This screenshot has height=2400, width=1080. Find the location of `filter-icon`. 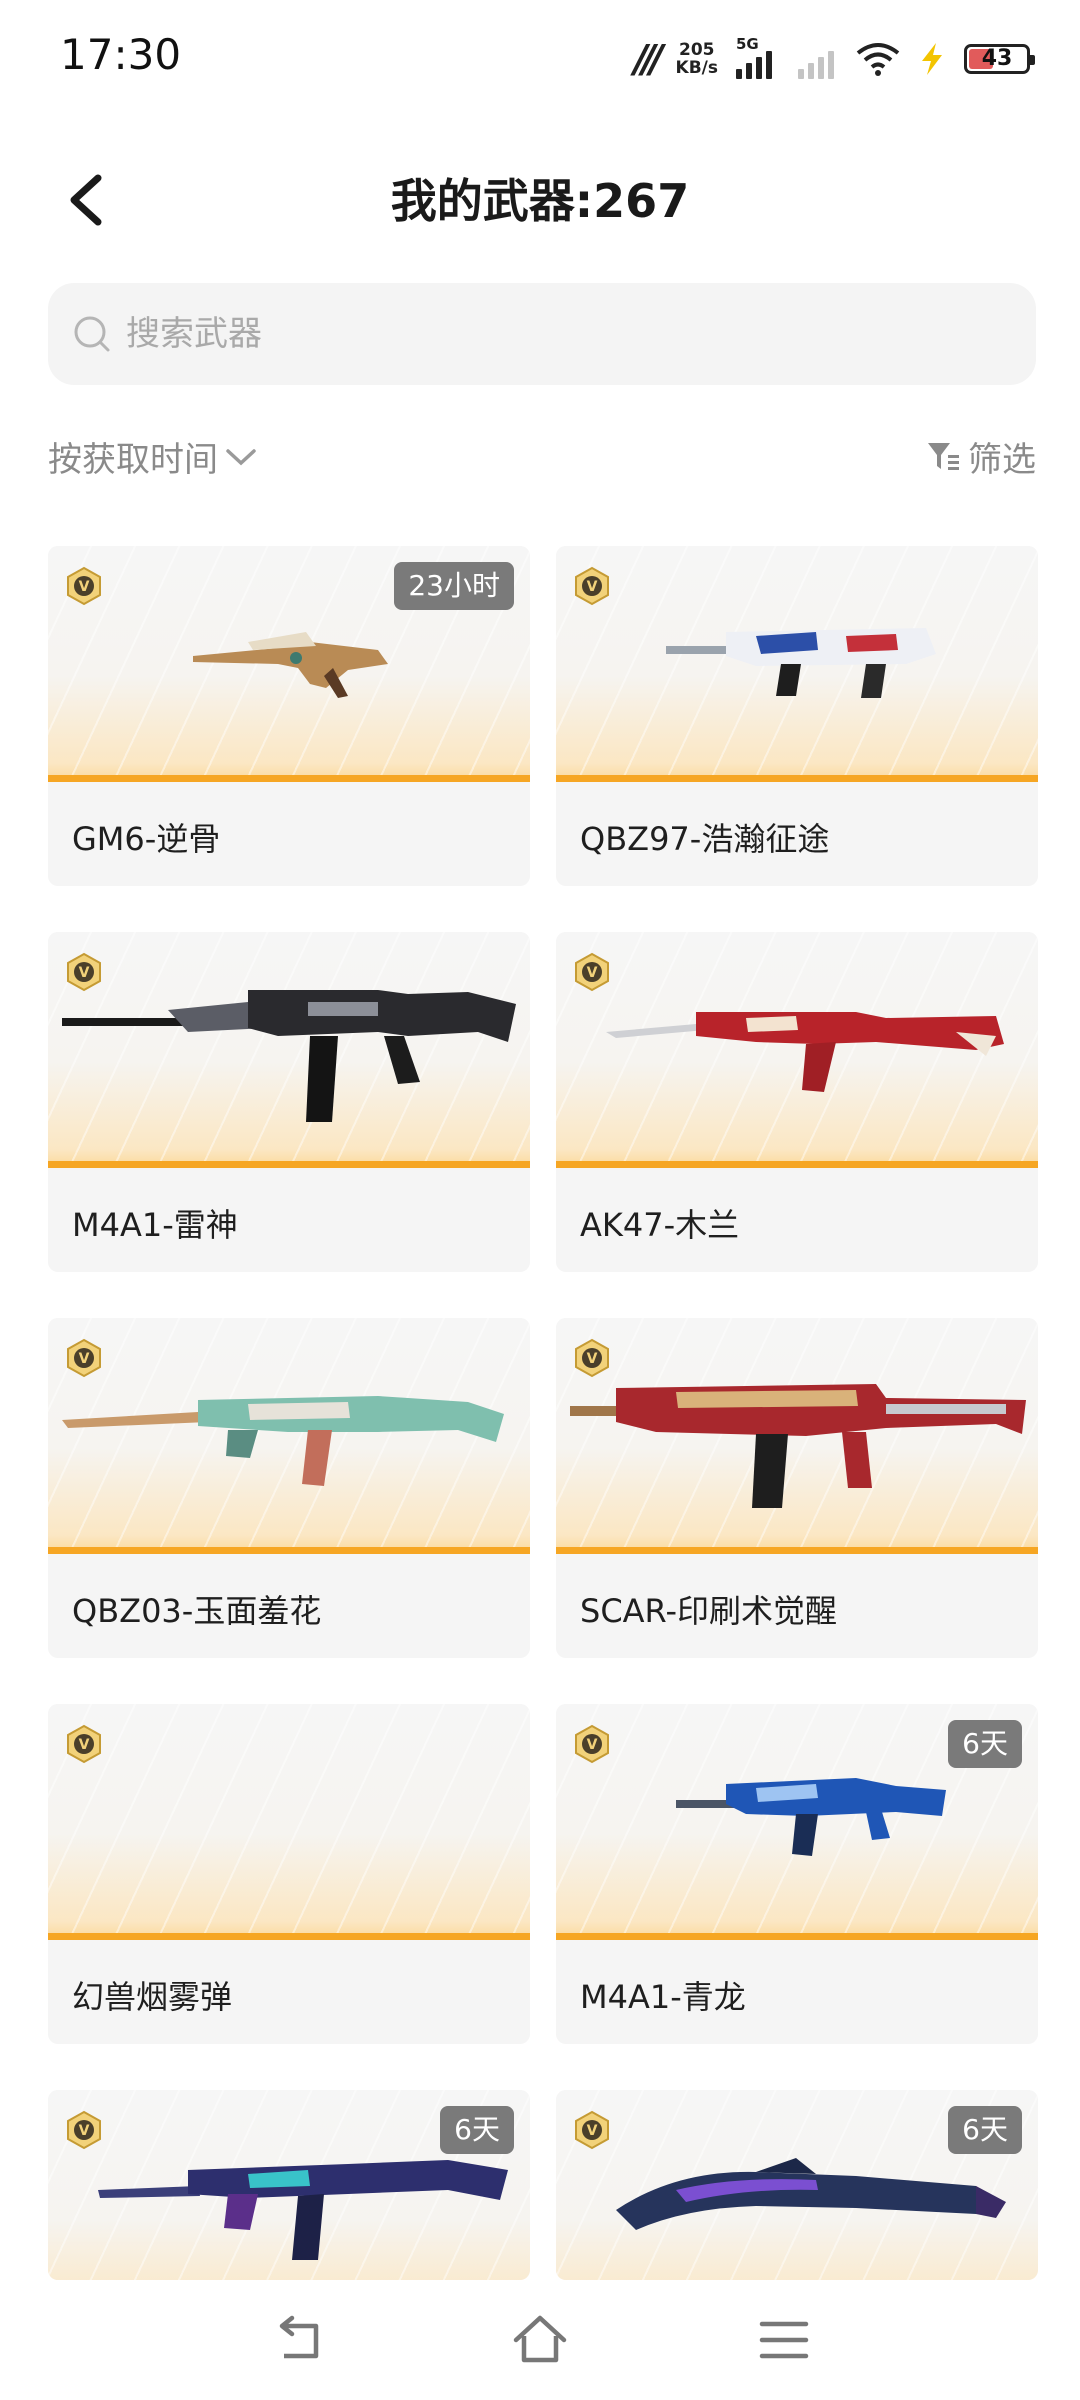

filter-icon is located at coordinates (943, 456).